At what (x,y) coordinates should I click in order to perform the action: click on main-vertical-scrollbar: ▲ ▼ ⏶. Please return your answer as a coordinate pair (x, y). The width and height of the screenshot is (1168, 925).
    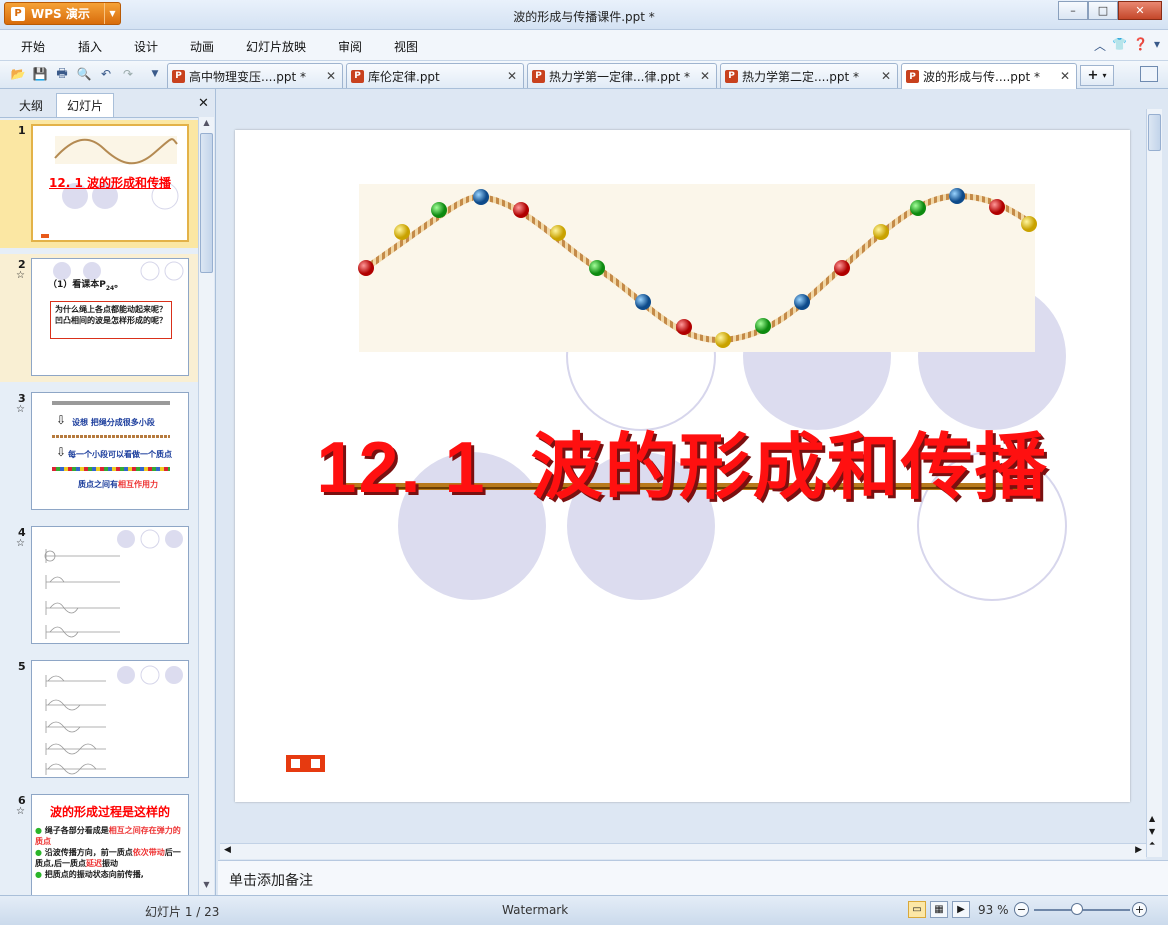
    Looking at the image, I should click on (1154, 483).